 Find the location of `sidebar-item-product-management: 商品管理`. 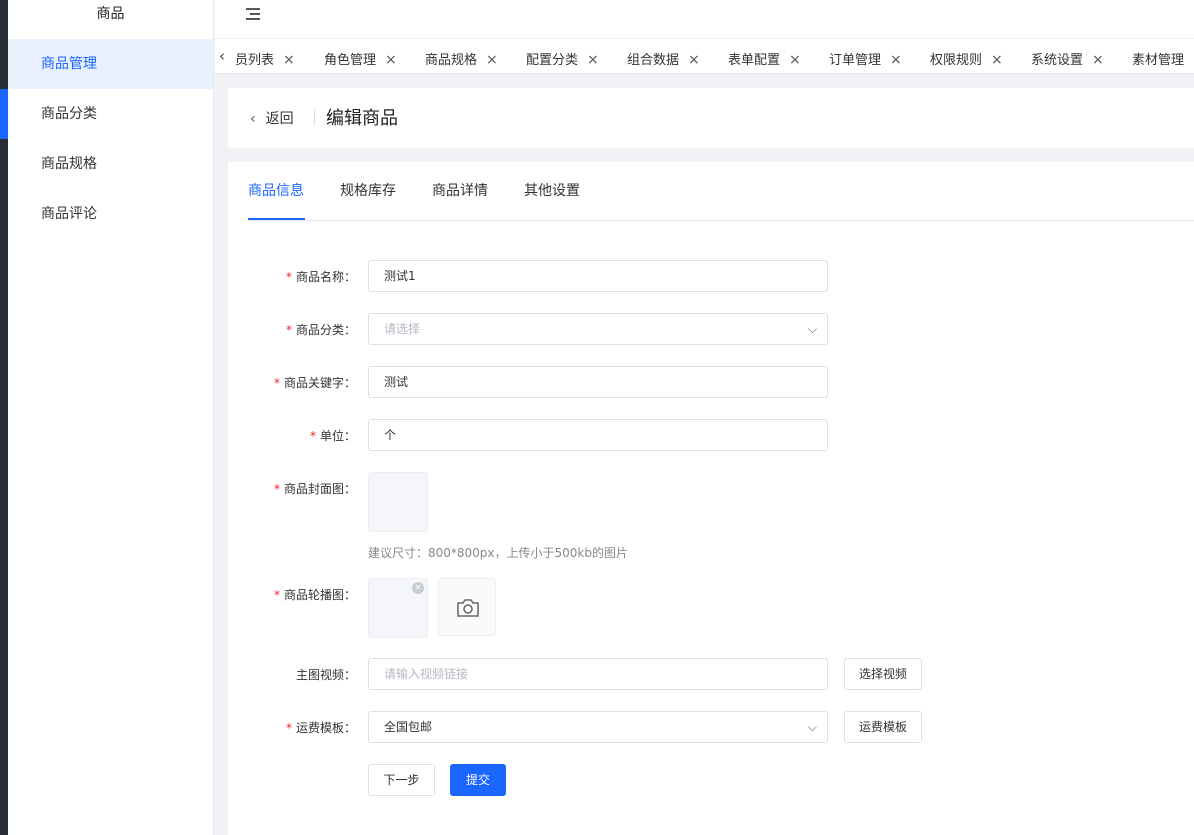

sidebar-item-product-management: 商品管理 is located at coordinates (110, 64).